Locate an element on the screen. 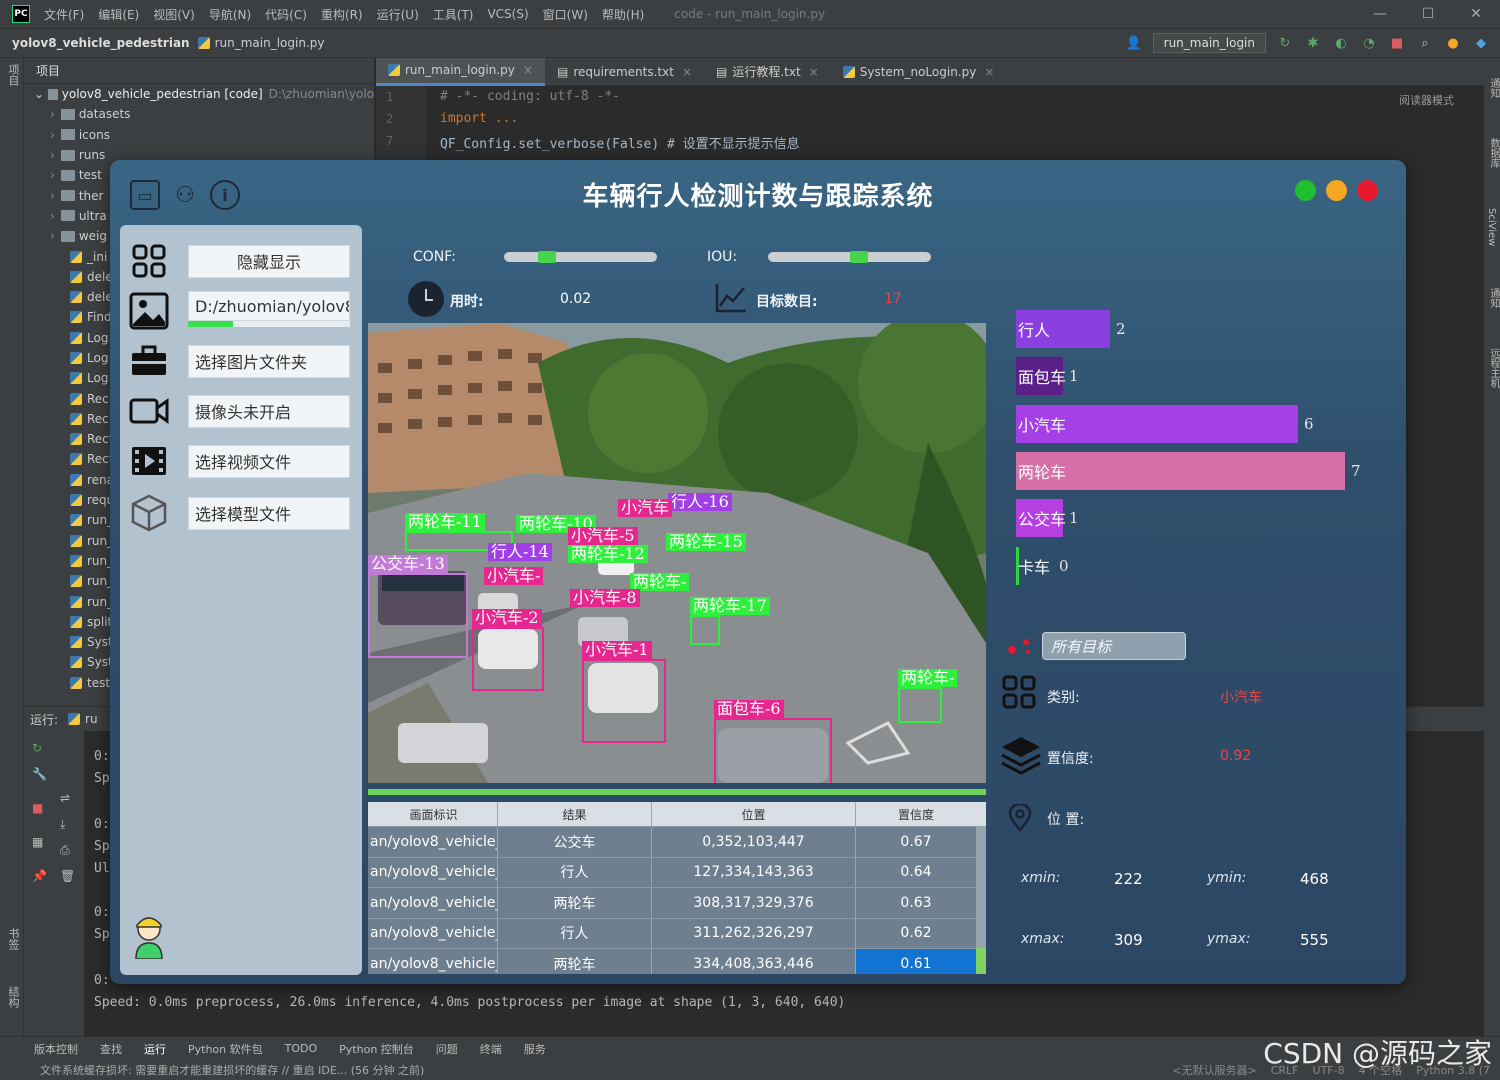 The image size is (1500, 1080). close-icon: ✕ is located at coordinates (1476, 14).